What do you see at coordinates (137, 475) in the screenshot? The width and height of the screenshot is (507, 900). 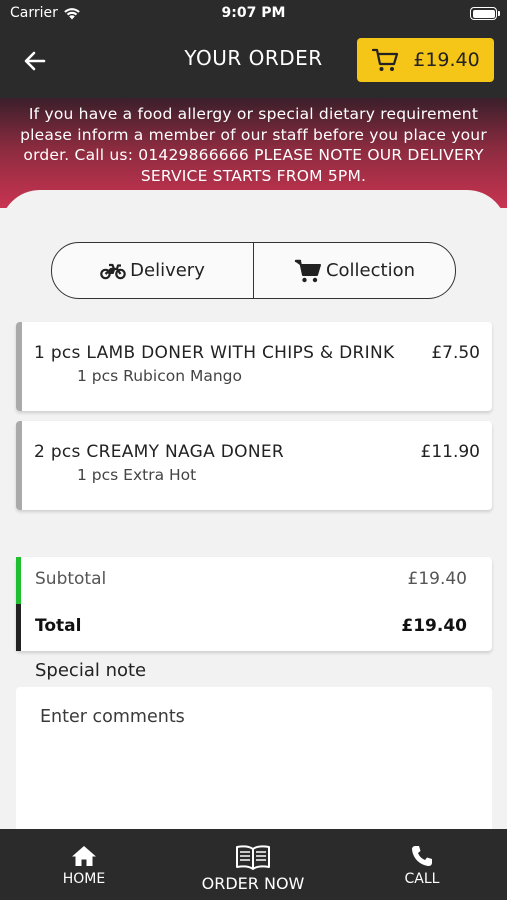 I see `item-modifier: 1 pcs Extra Hot` at bounding box center [137, 475].